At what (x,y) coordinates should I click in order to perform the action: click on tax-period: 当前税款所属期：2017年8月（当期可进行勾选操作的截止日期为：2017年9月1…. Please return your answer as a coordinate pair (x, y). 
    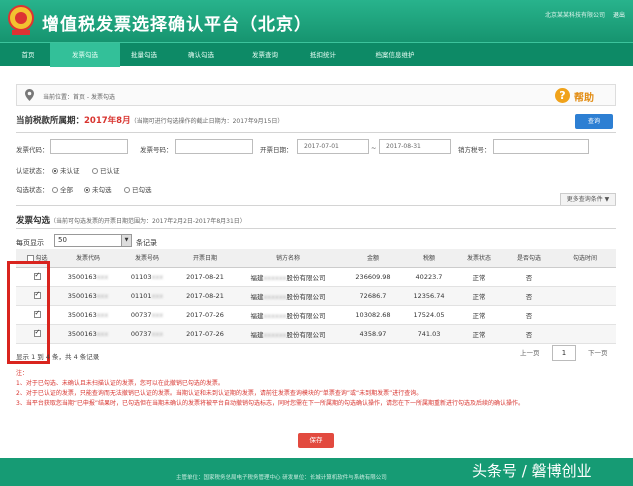
    Looking at the image, I should click on (149, 120).